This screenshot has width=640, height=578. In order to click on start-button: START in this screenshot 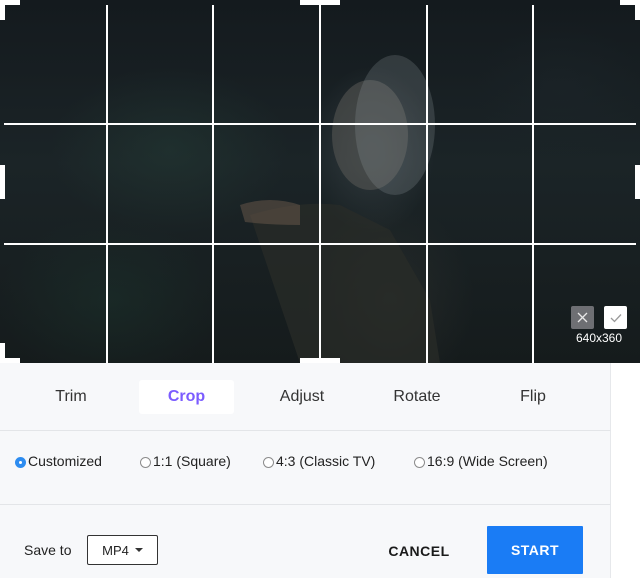, I will do `click(535, 550)`.